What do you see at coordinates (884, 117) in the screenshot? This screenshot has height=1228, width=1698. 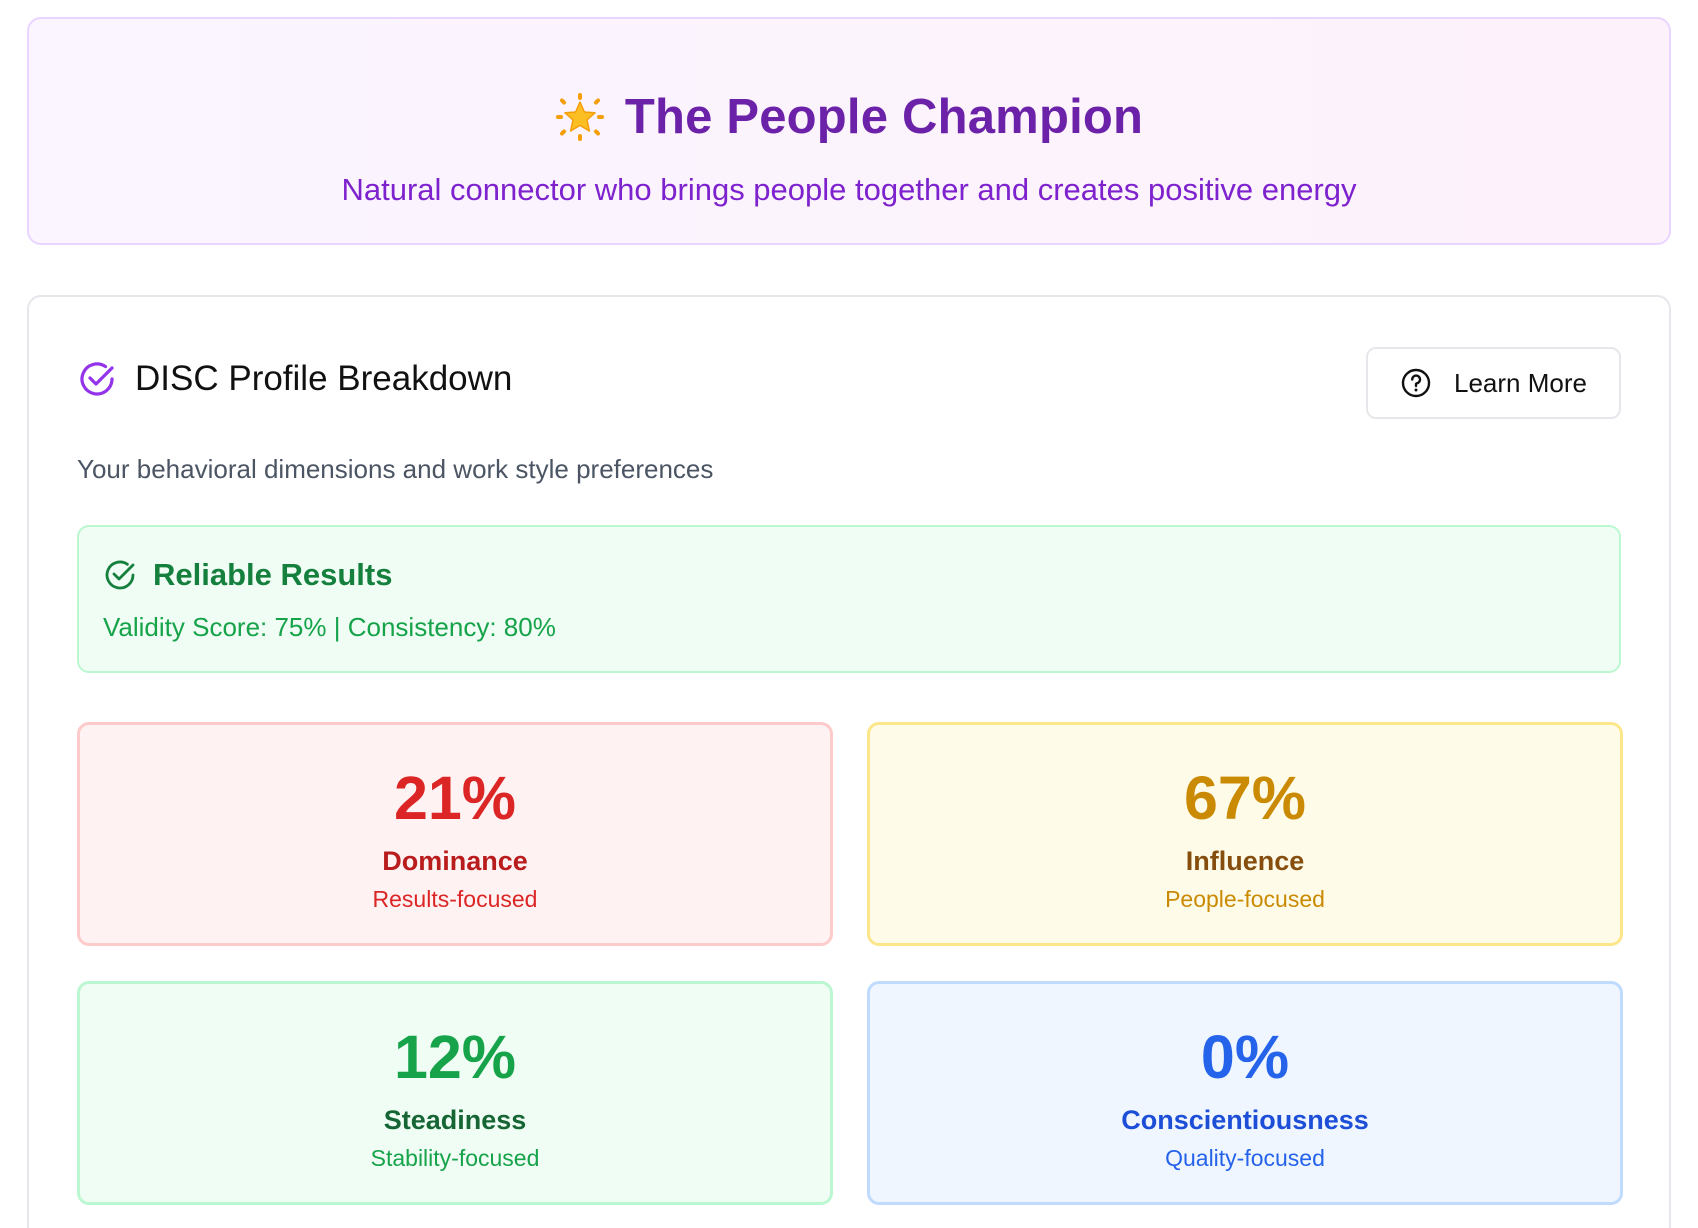 I see `personality-type-title: The People Champion` at bounding box center [884, 117].